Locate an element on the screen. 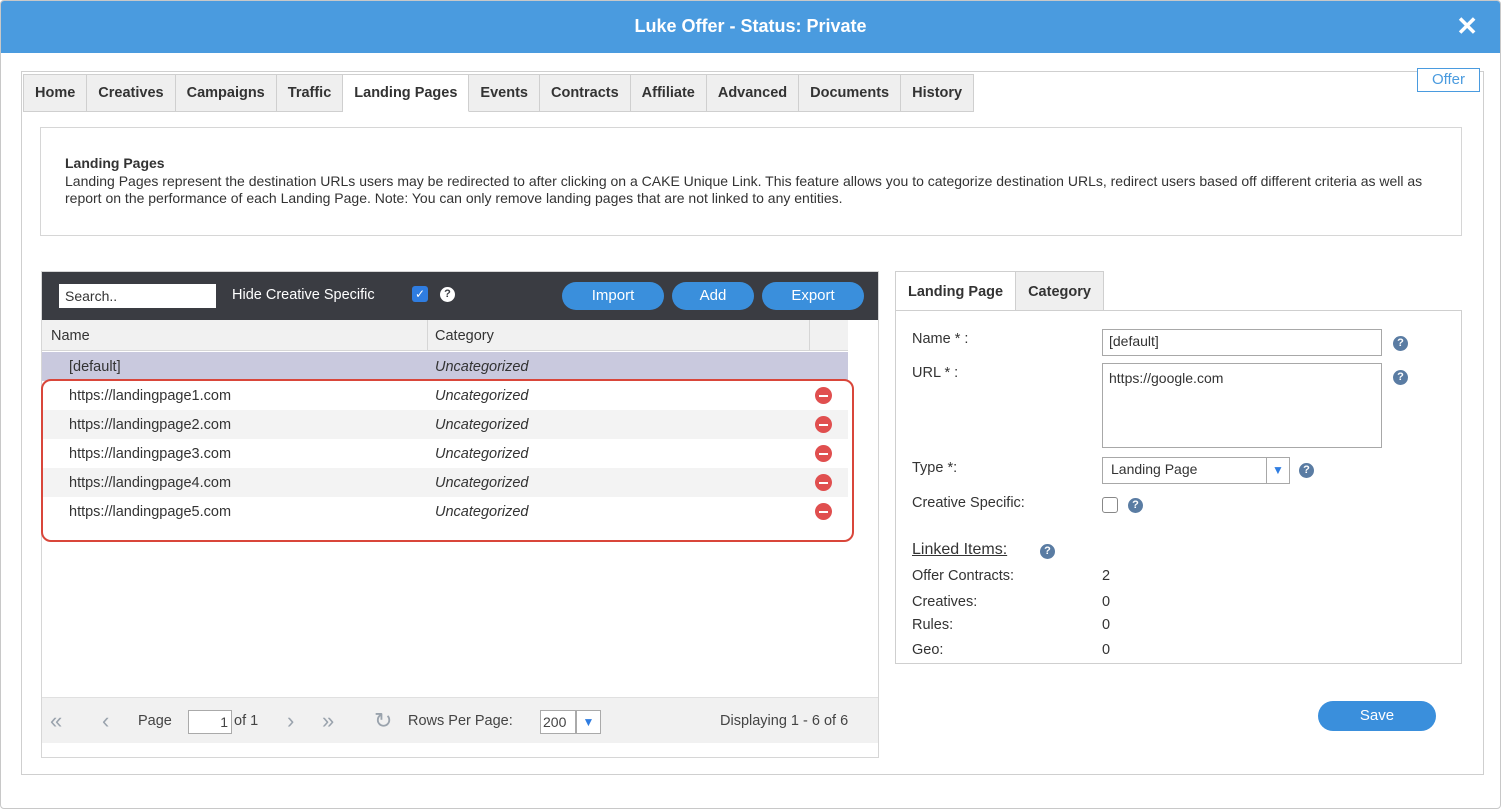 This screenshot has width=1501, height=809. table-row: https://landingpage2.com Uncategorized is located at coordinates (445, 424).